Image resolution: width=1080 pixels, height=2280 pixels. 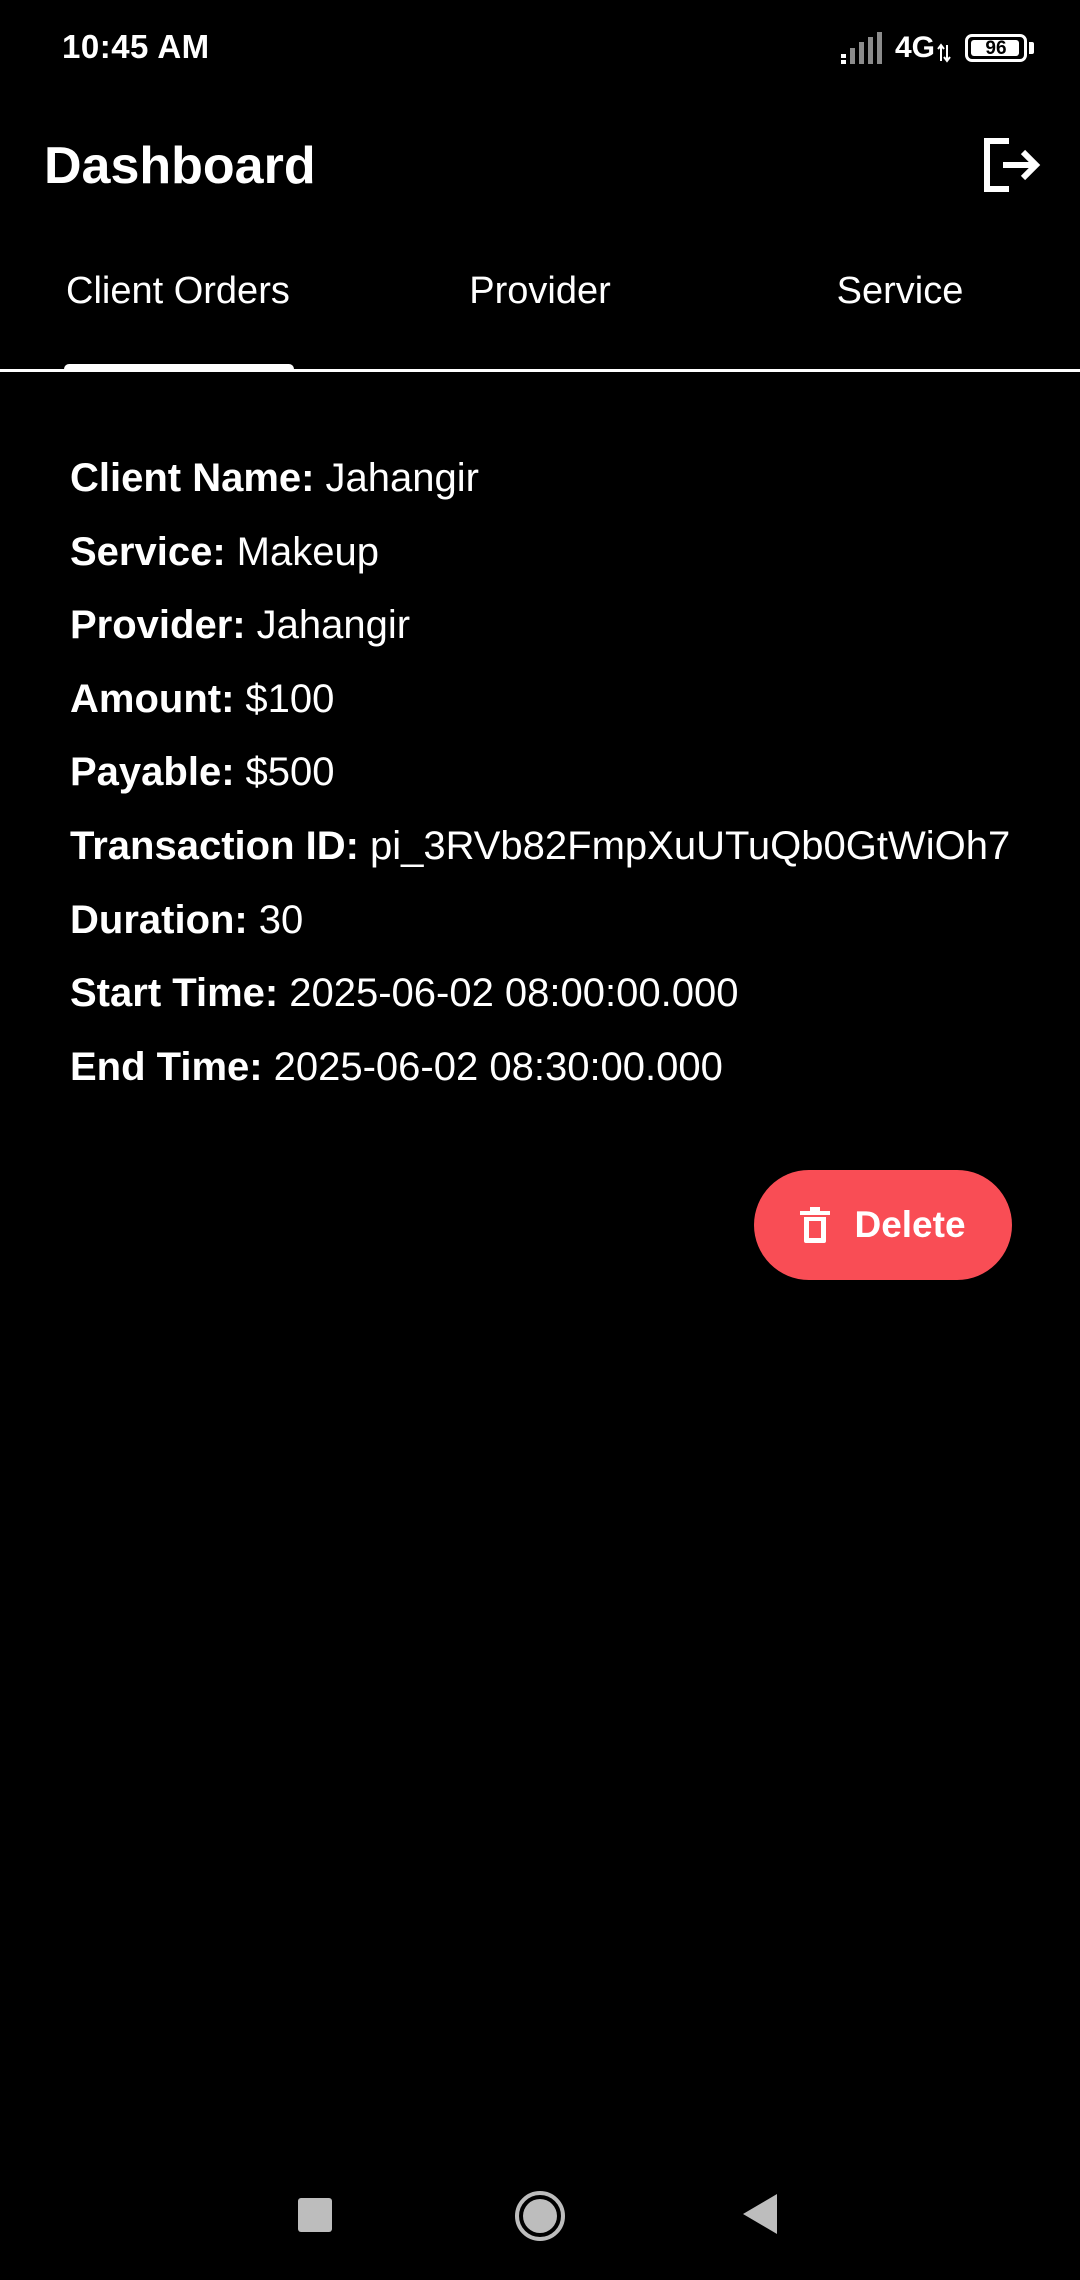 What do you see at coordinates (214, 845) in the screenshot?
I see `detail-label: Transaction ID:` at bounding box center [214, 845].